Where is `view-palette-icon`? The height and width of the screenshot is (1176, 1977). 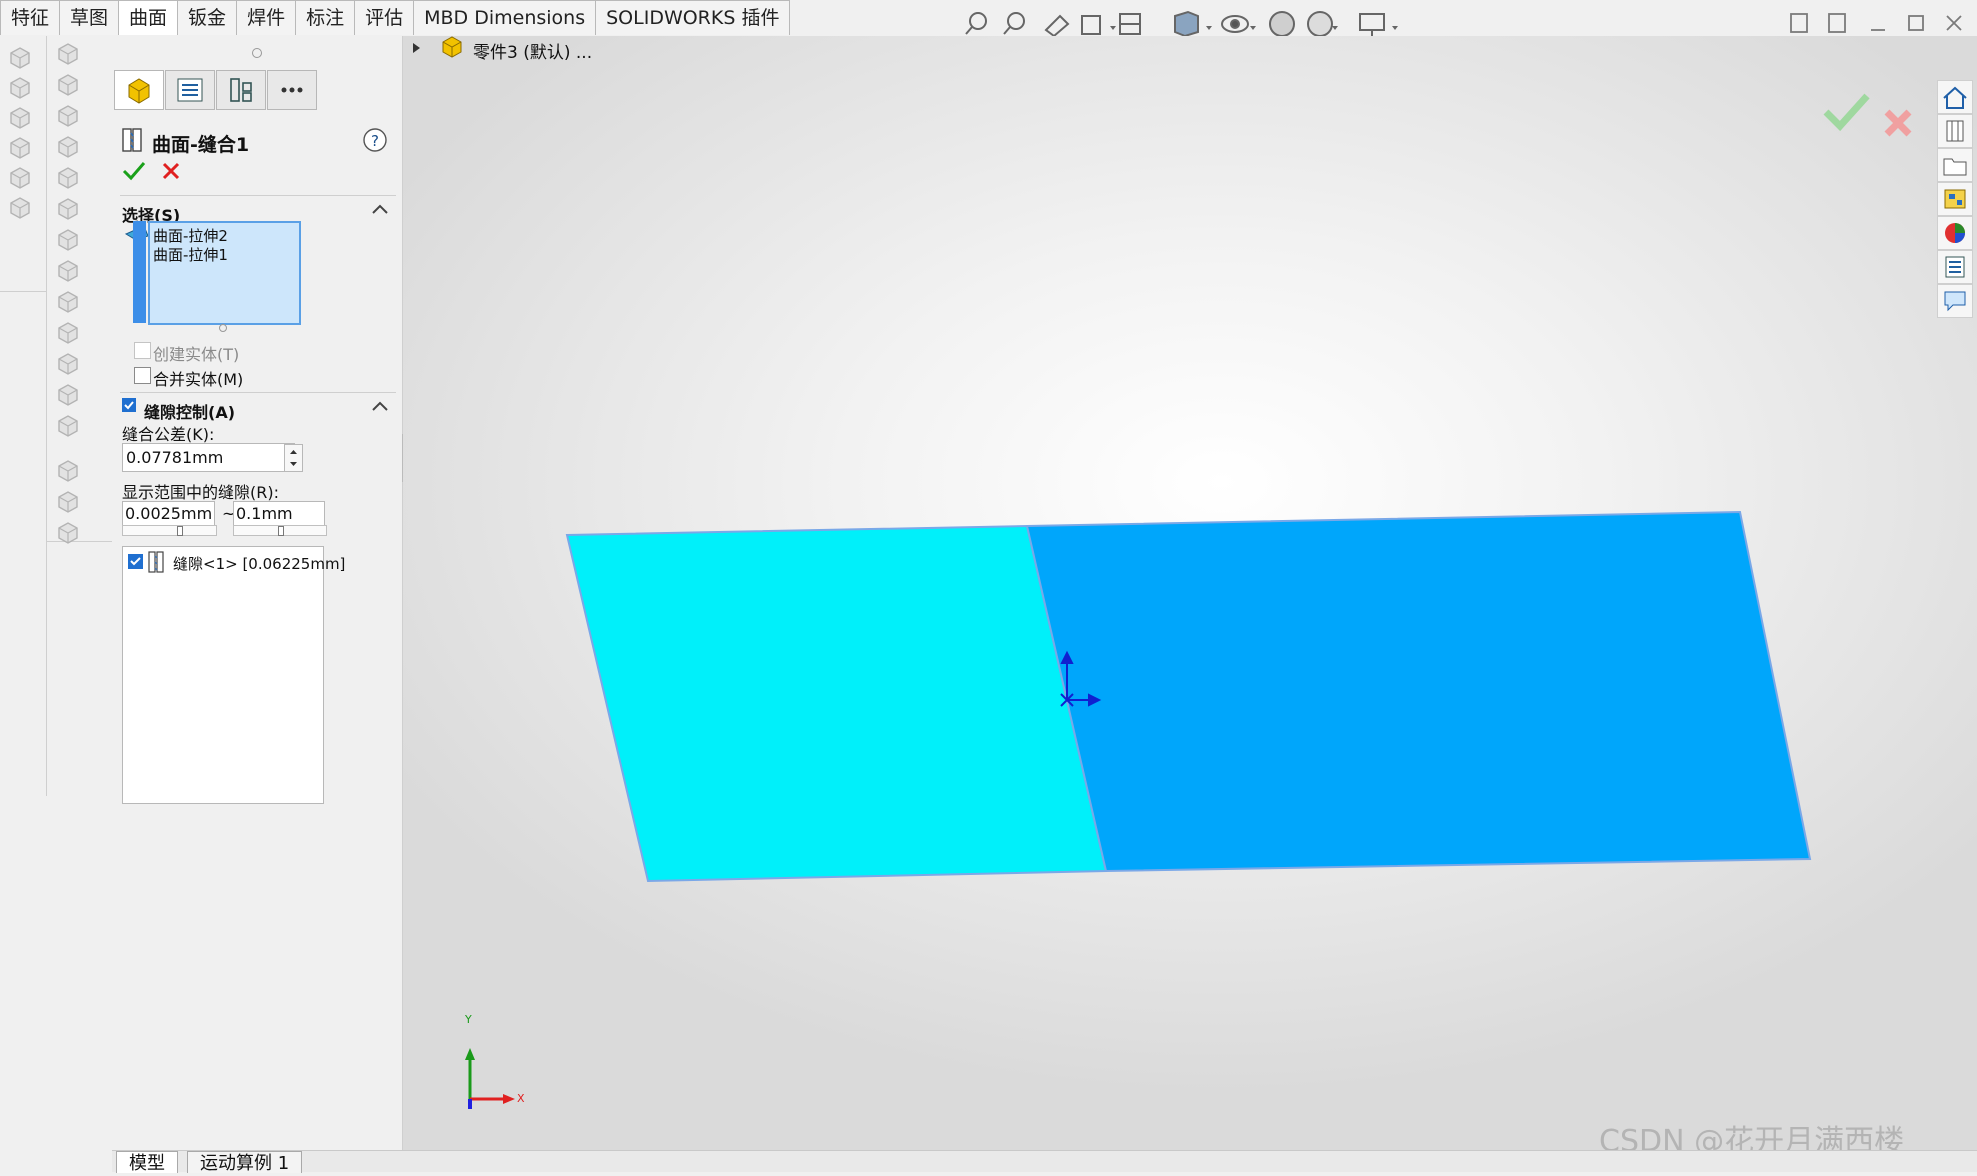 view-palette-icon is located at coordinates (1955, 199).